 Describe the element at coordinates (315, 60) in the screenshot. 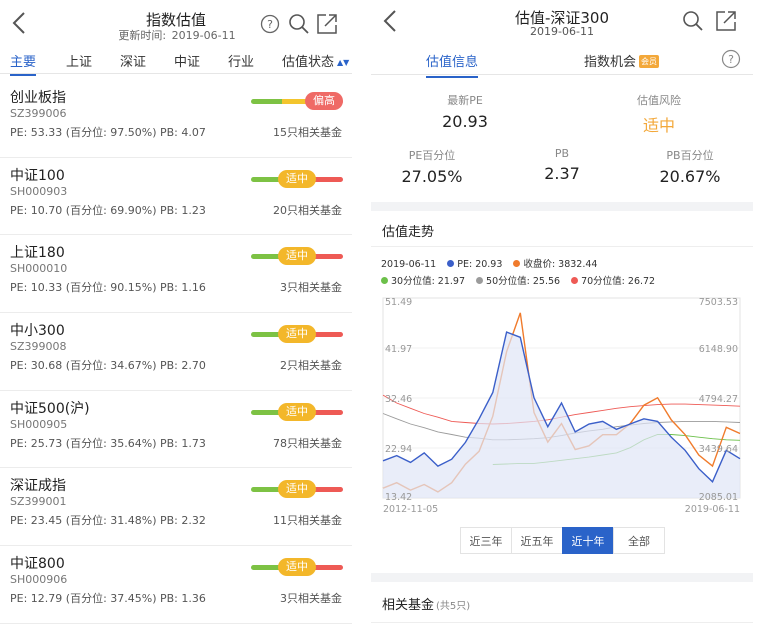

I see `tab-valuation-status: 估值状态 ▲▼` at that location.